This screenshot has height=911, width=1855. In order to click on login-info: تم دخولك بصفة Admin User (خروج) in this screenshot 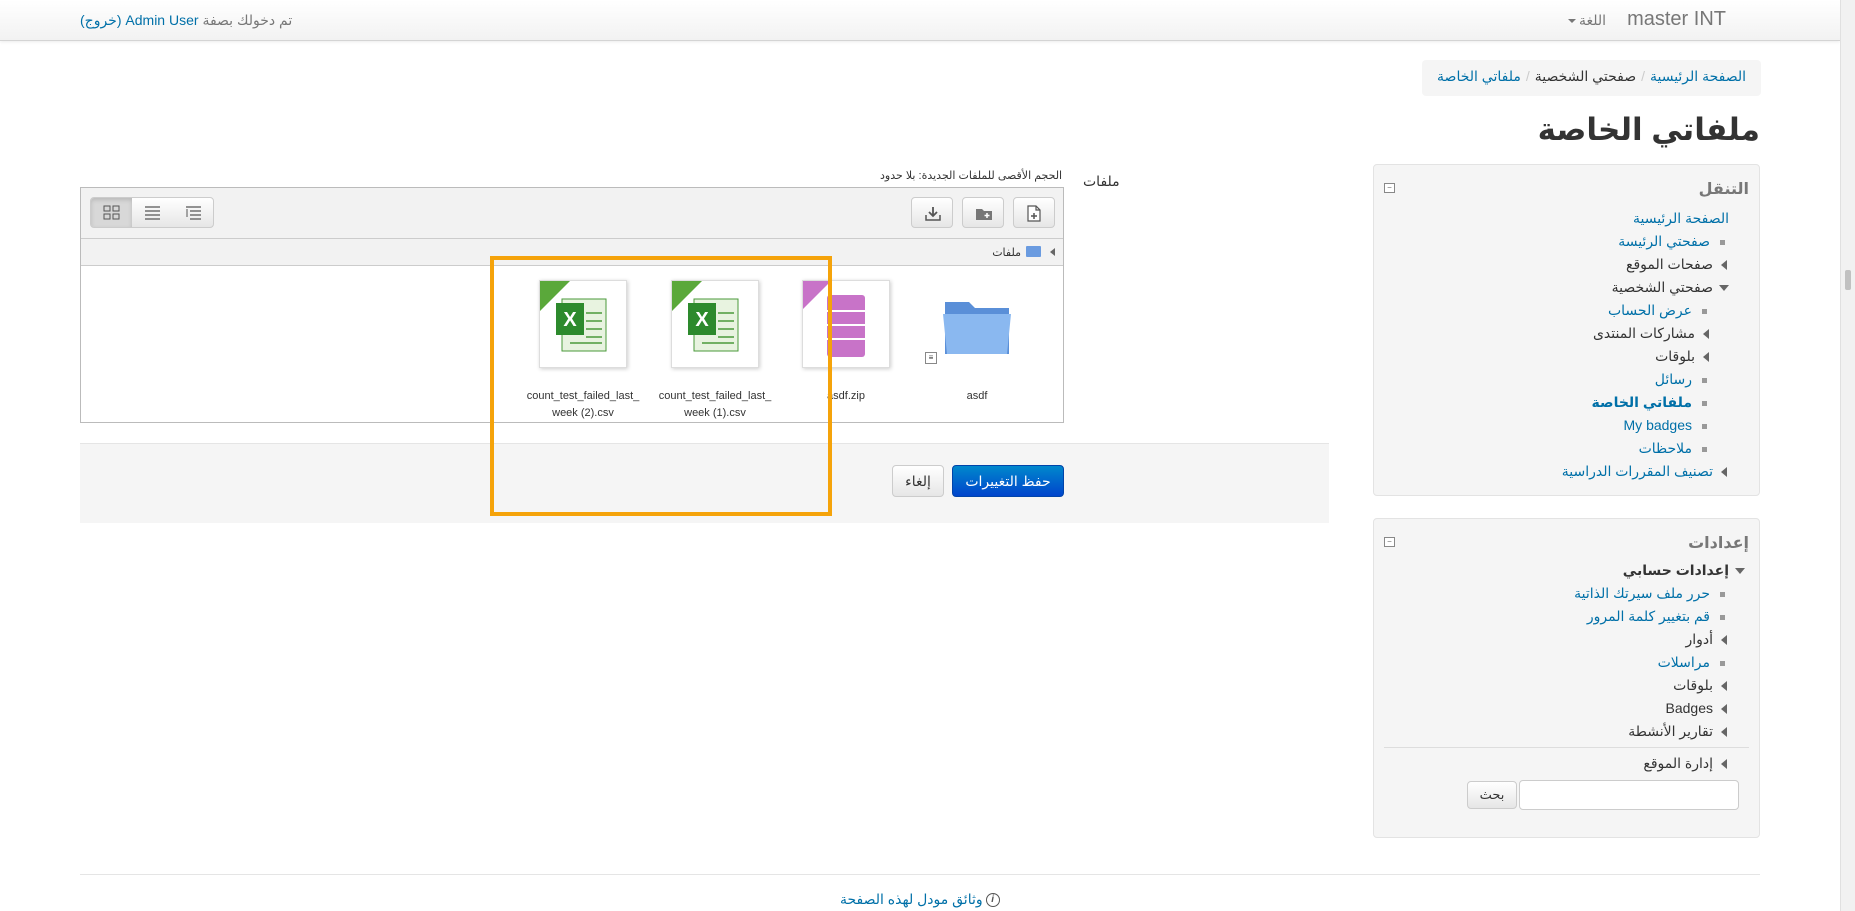, I will do `click(186, 20)`.